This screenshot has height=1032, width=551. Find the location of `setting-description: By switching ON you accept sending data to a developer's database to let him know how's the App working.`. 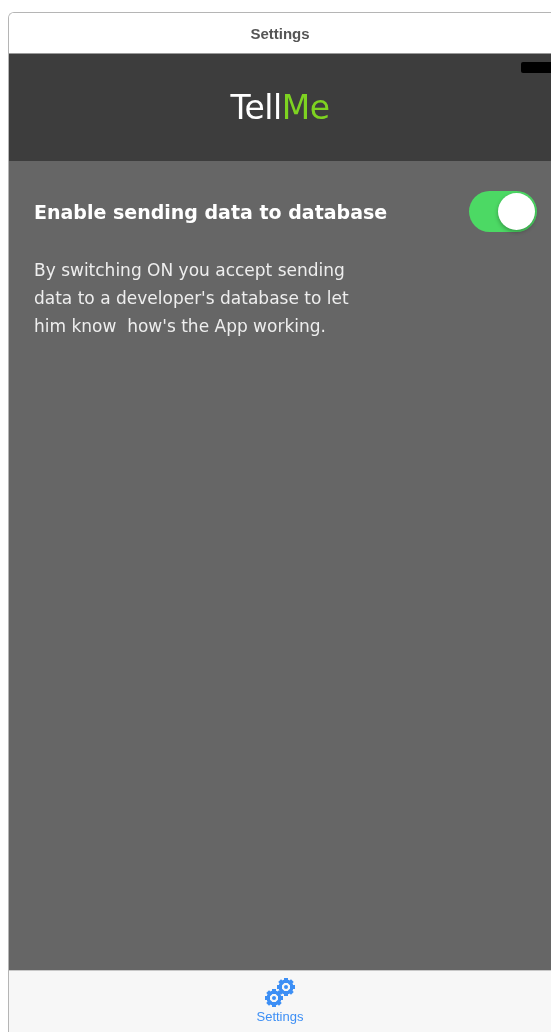

setting-description: By switching ON you accept sending data to a developer's database to let him know how's the App working. is located at coordinates (192, 298).